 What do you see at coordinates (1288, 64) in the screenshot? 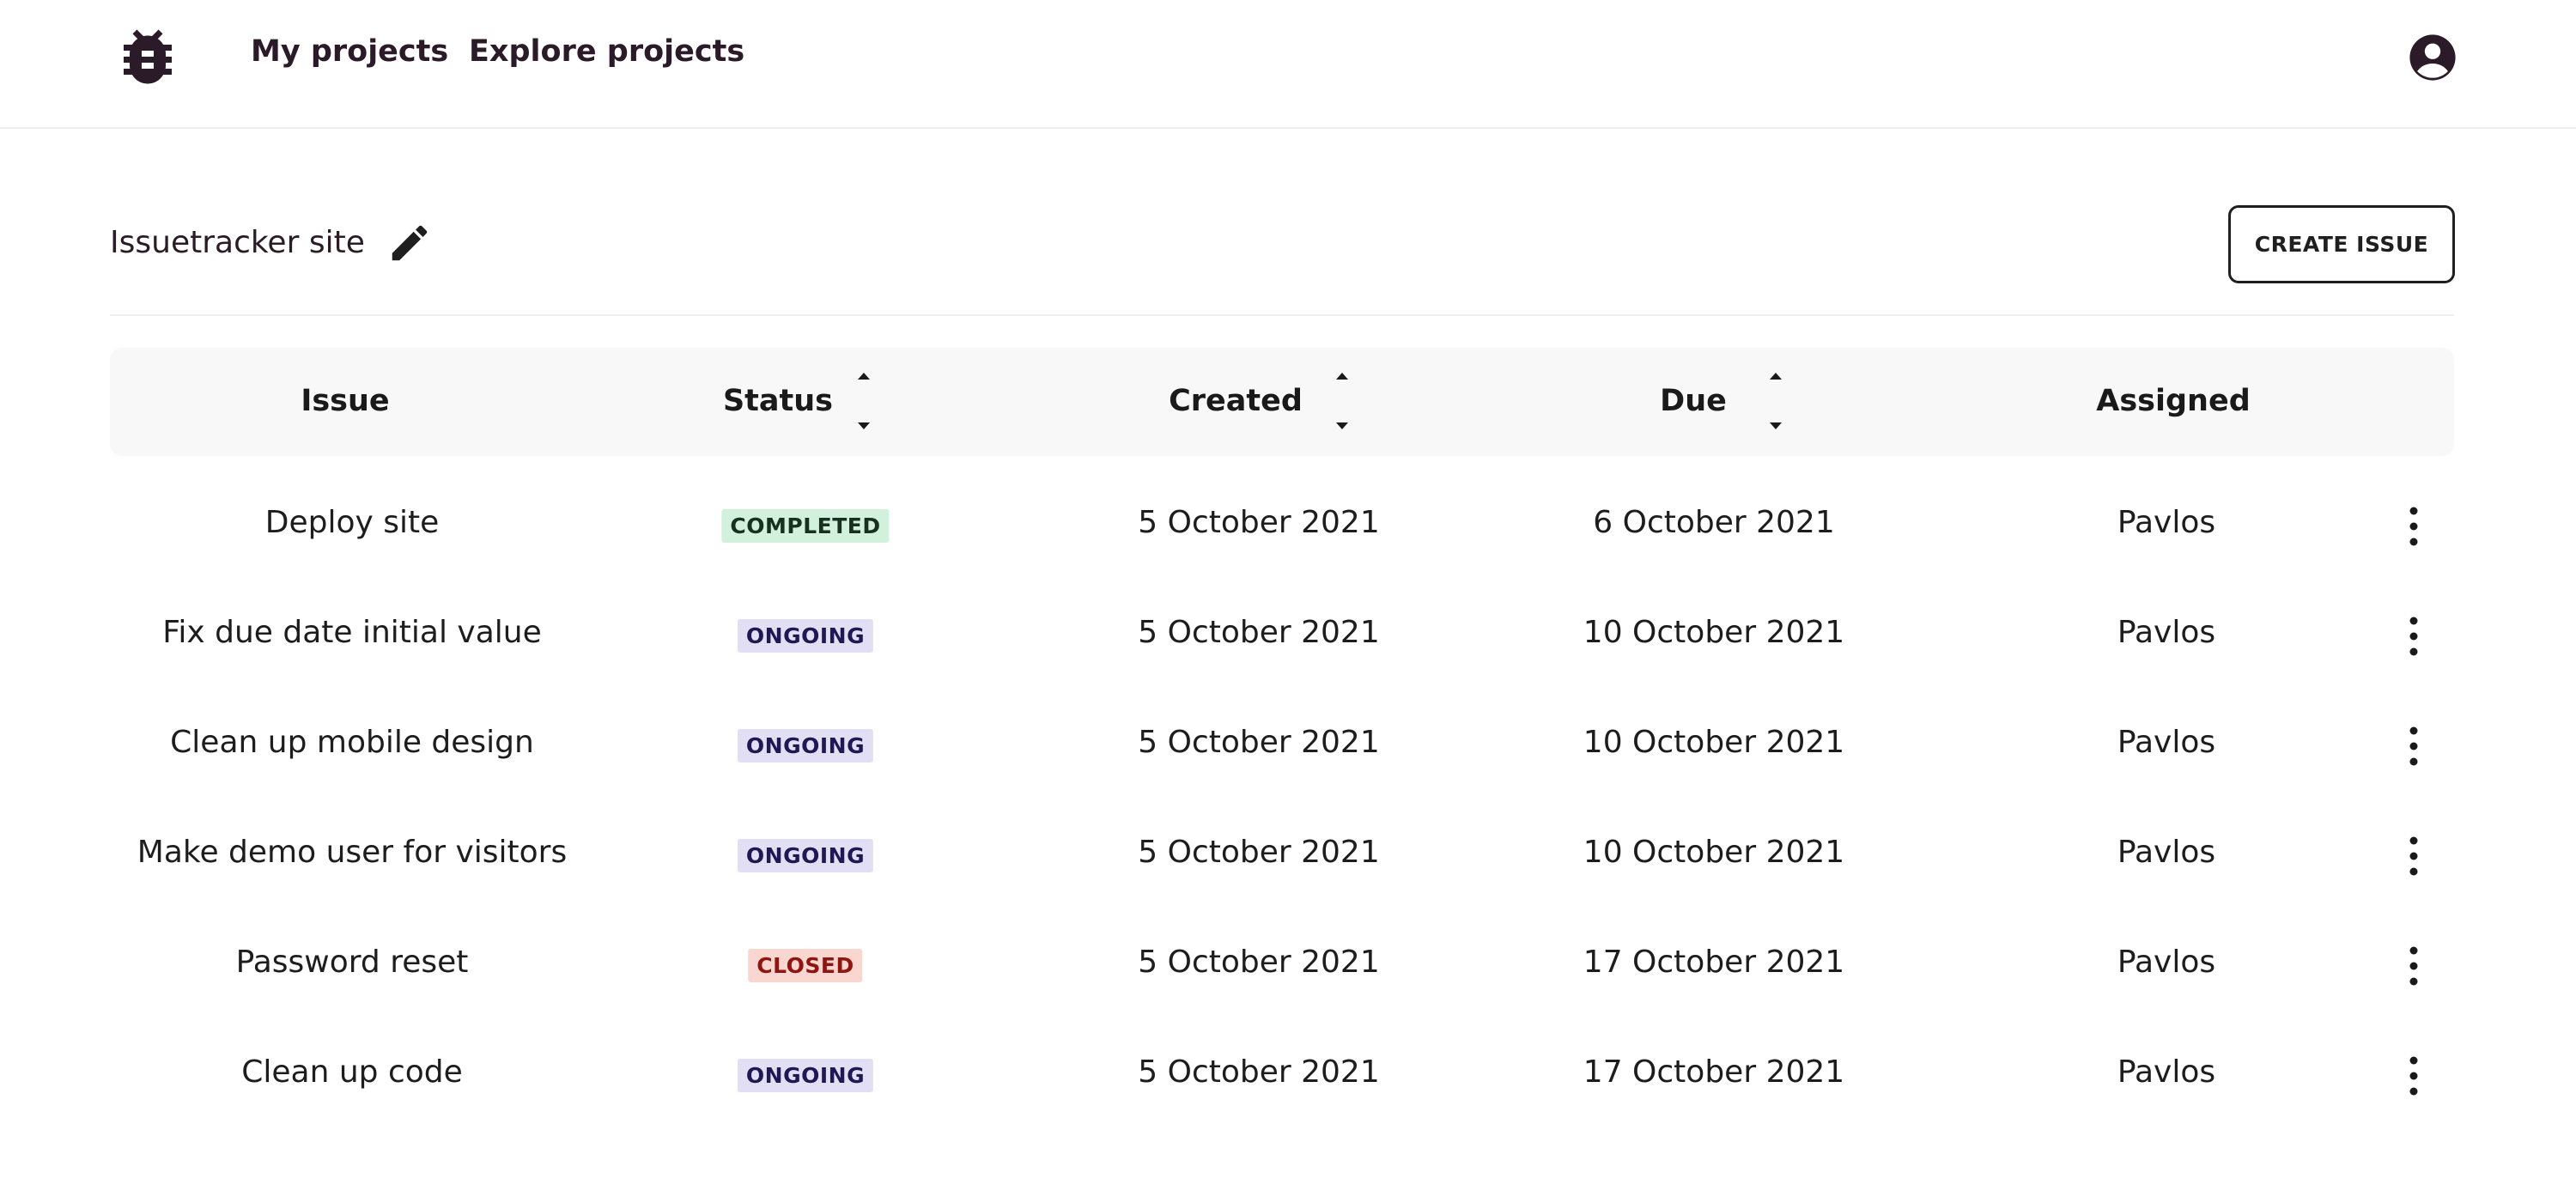
I see `top-navigation: My projects Explore projects` at bounding box center [1288, 64].